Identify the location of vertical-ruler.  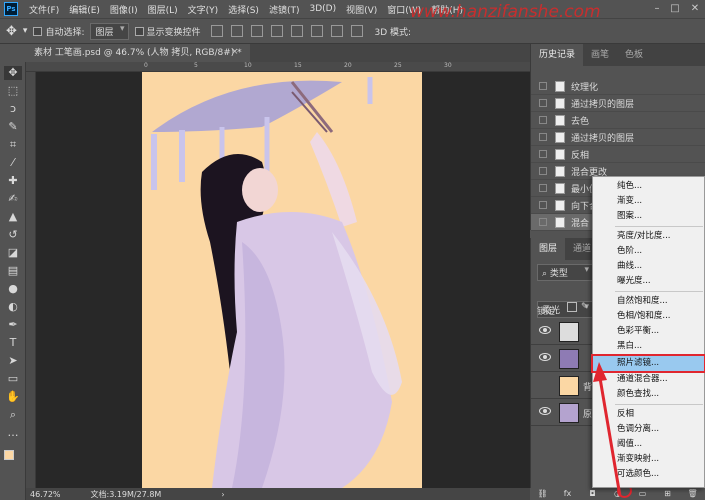
(31, 280).